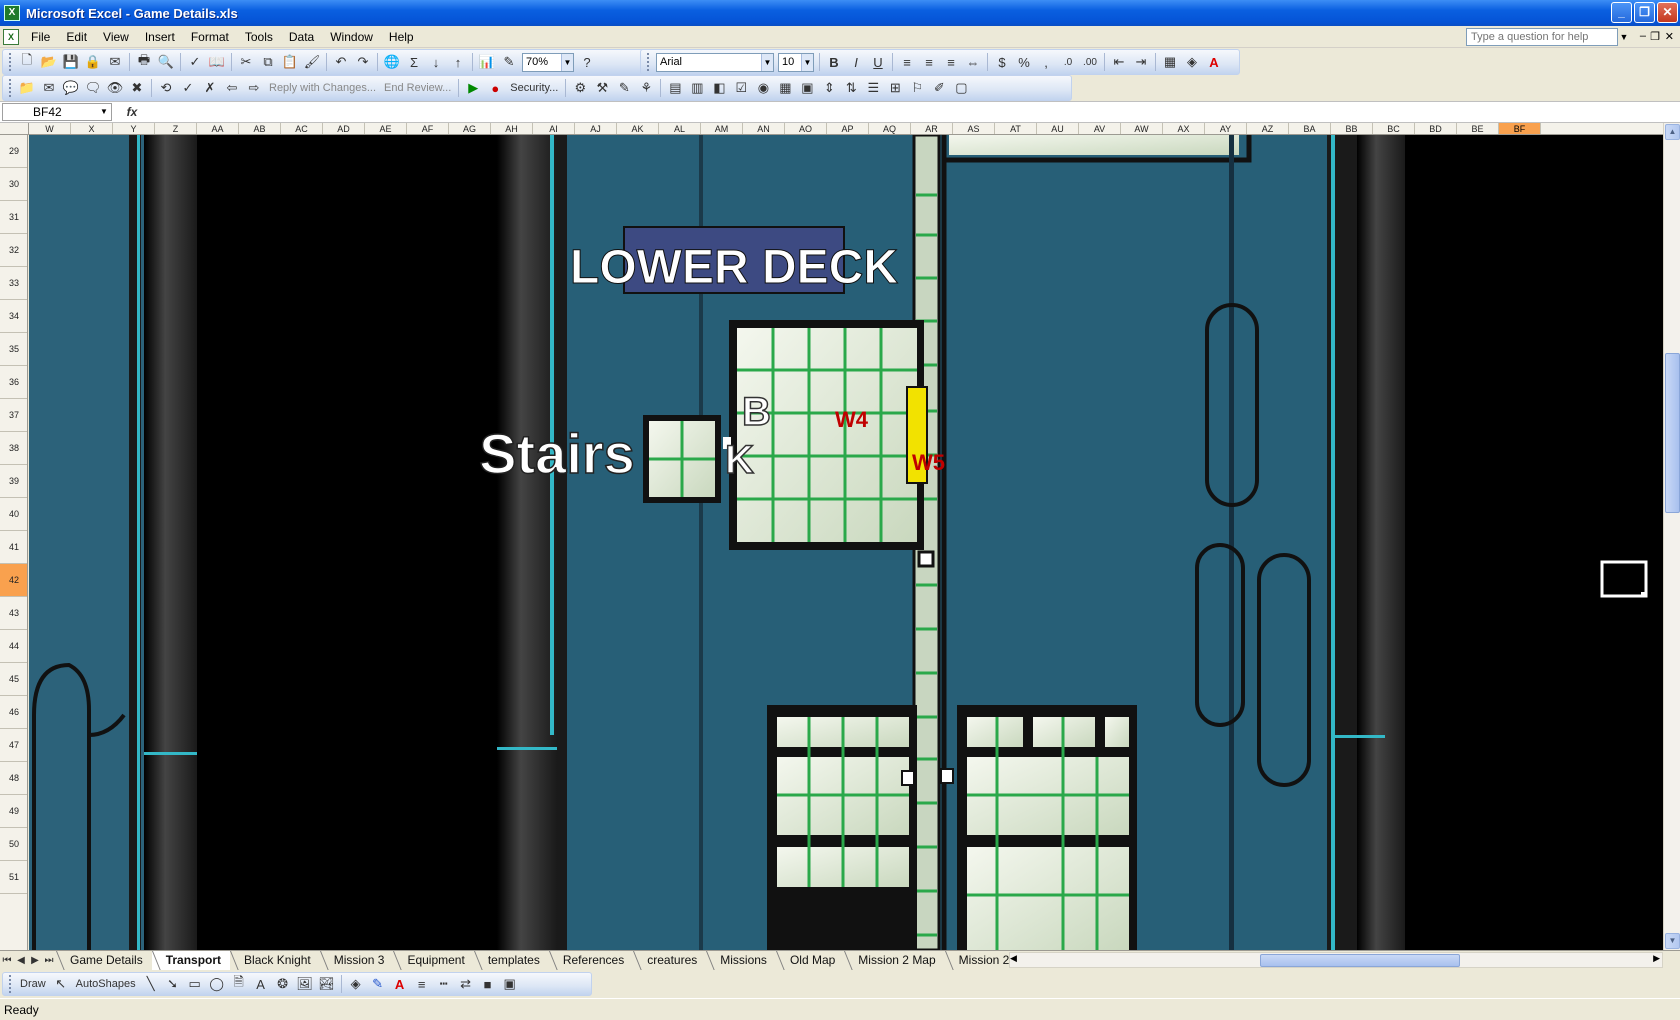  I want to click on paste-icon: 📋, so click(290, 62).